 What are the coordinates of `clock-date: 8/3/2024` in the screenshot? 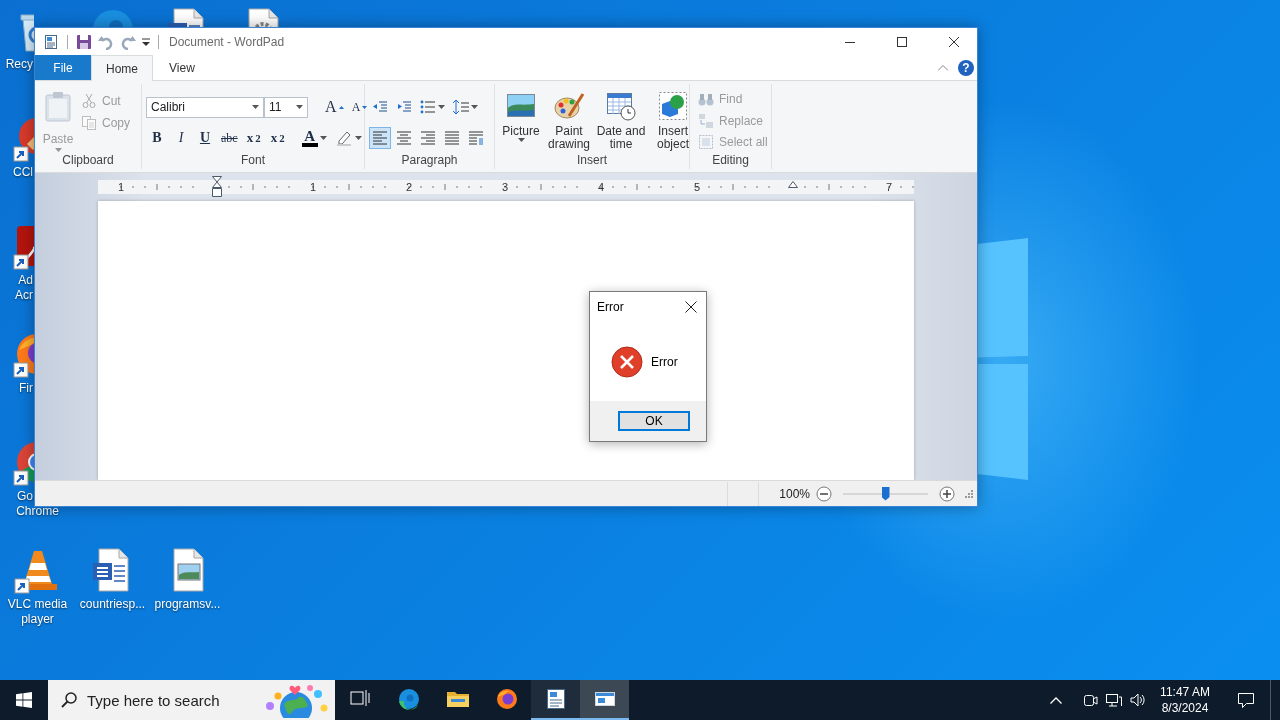 It's located at (1185, 708).